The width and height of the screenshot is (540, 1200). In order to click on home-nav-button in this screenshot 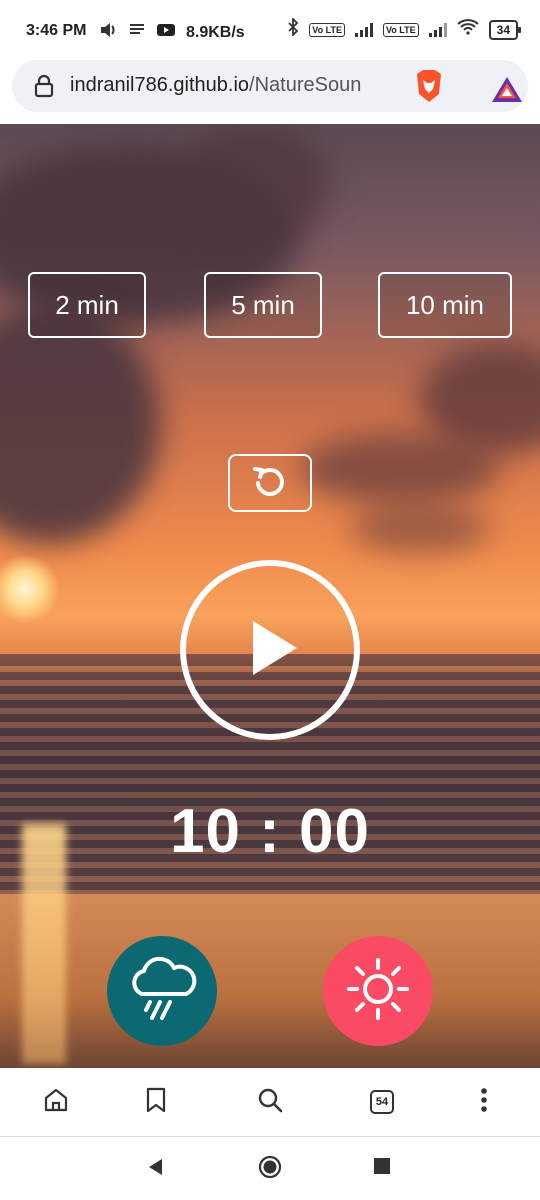, I will do `click(270, 1169)`.